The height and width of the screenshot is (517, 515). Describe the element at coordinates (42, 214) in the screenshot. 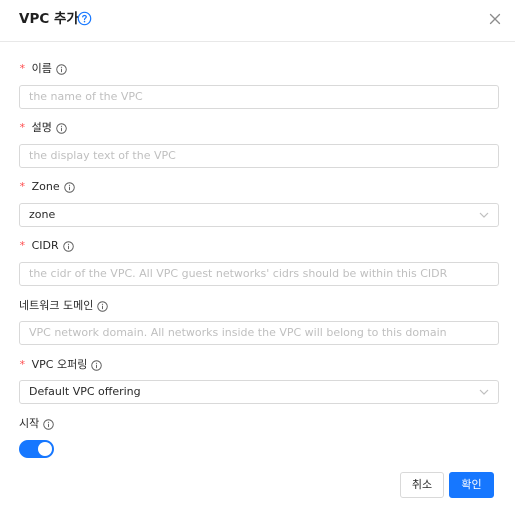

I see `zone-select-value: zone` at that location.